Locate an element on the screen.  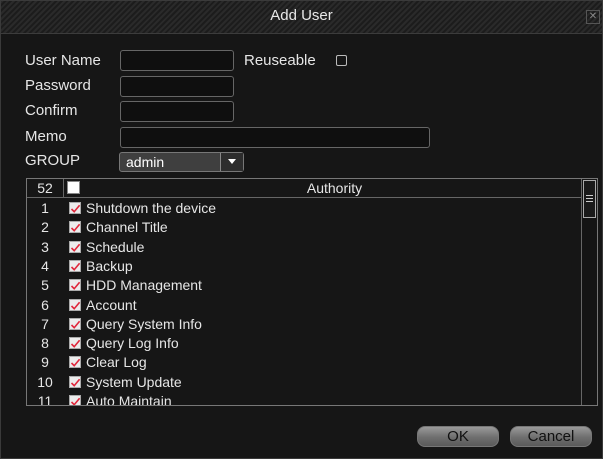
authority-row: 10 System Update is located at coordinates (304, 382).